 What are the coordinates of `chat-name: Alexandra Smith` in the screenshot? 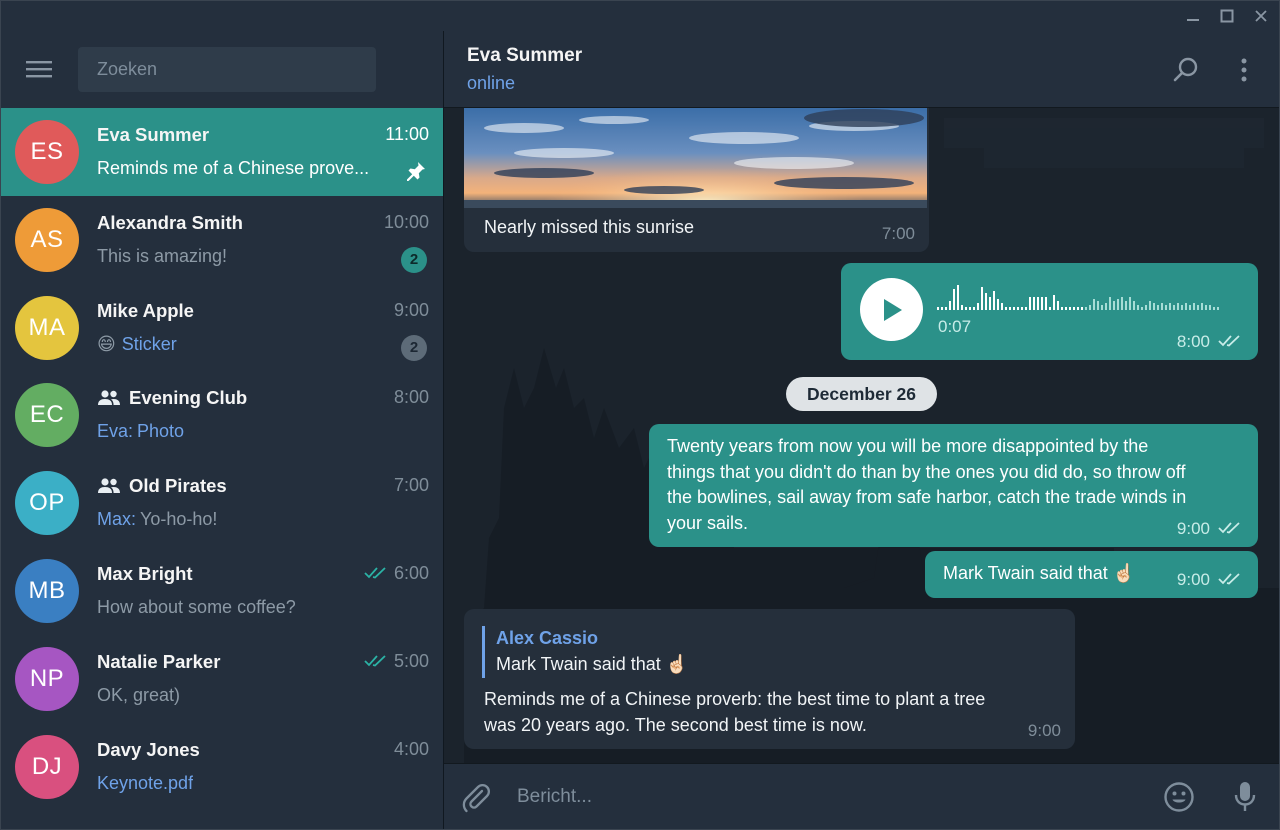 It's located at (170, 223).